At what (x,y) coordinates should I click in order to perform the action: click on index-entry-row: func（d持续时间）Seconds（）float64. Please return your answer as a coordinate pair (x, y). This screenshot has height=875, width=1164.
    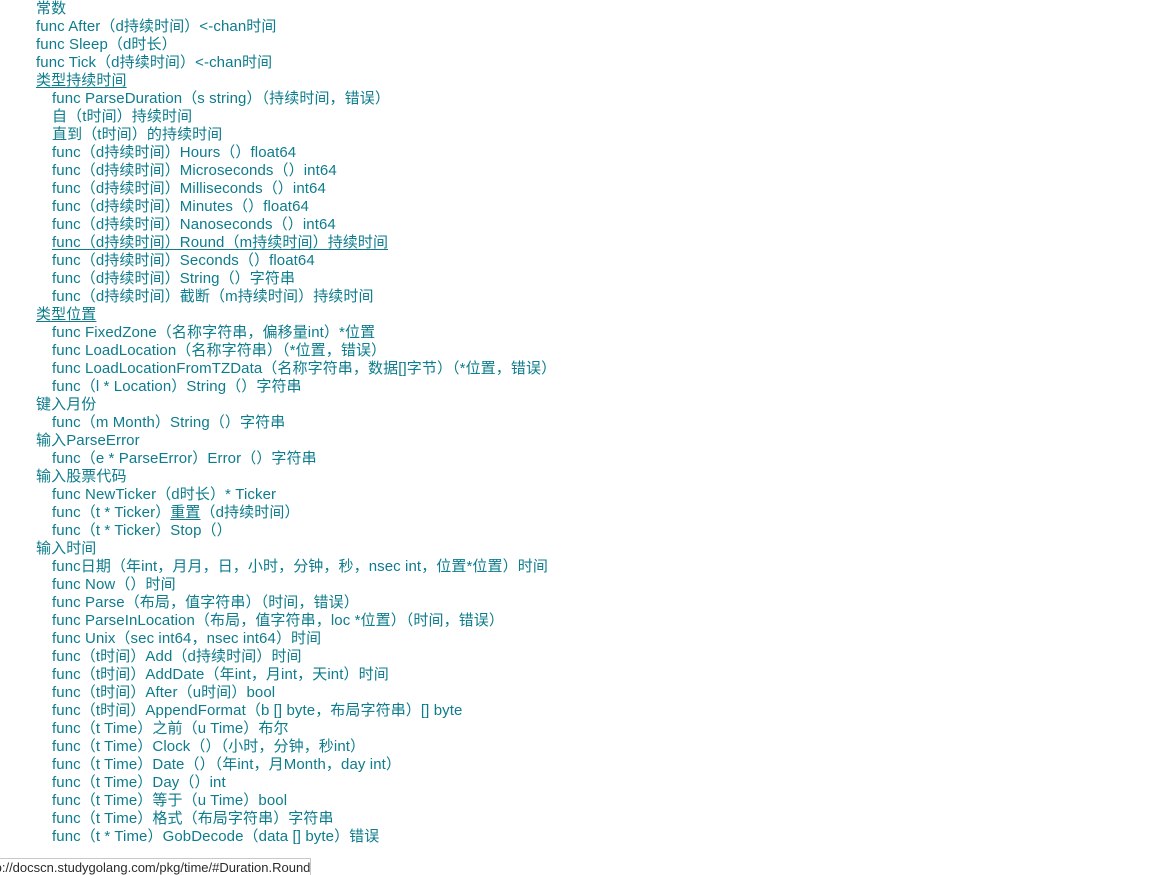
    Looking at the image, I should click on (582, 261).